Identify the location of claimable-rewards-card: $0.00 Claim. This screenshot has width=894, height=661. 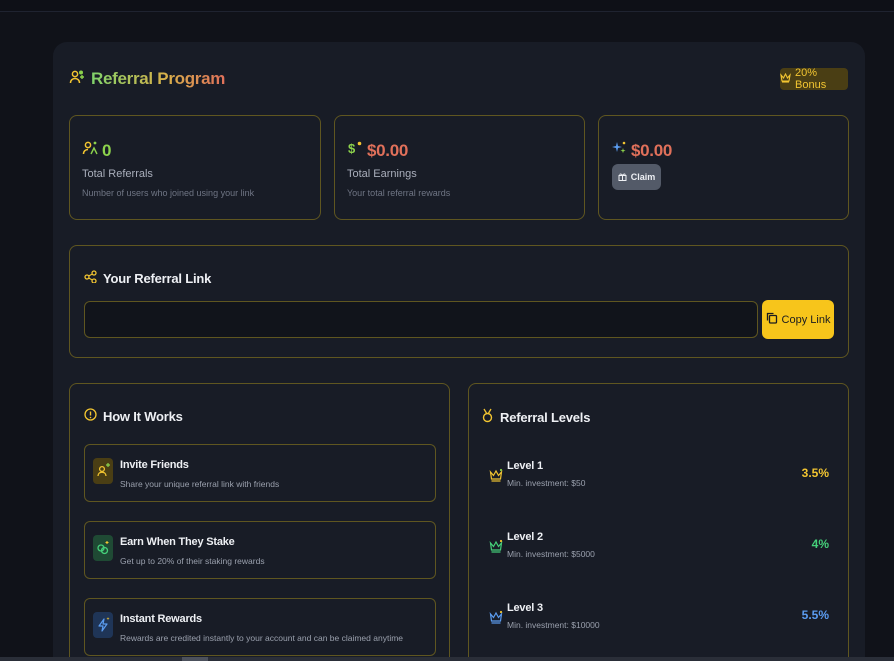
(723, 167).